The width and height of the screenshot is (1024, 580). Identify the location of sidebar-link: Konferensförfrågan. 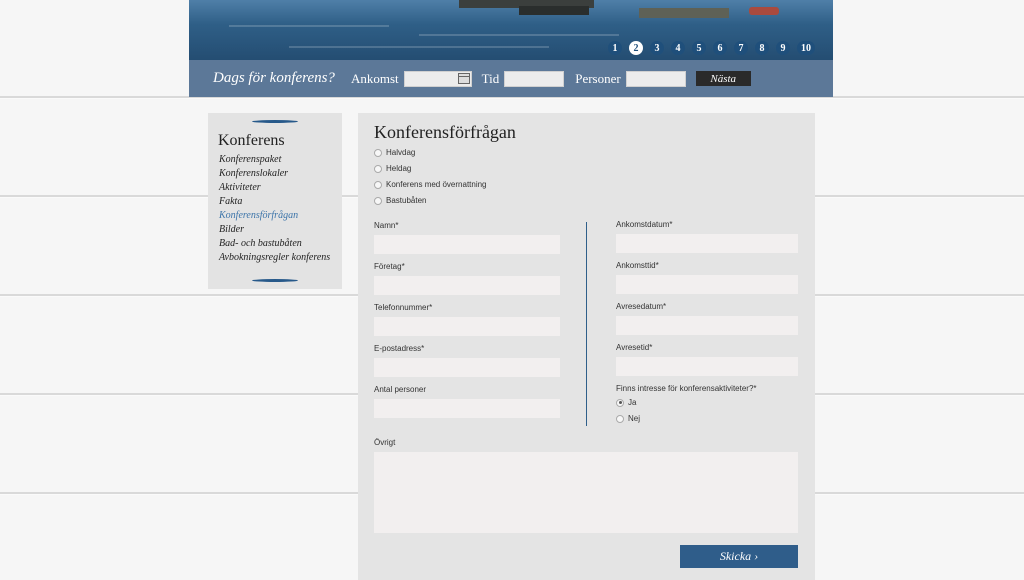
(274, 216).